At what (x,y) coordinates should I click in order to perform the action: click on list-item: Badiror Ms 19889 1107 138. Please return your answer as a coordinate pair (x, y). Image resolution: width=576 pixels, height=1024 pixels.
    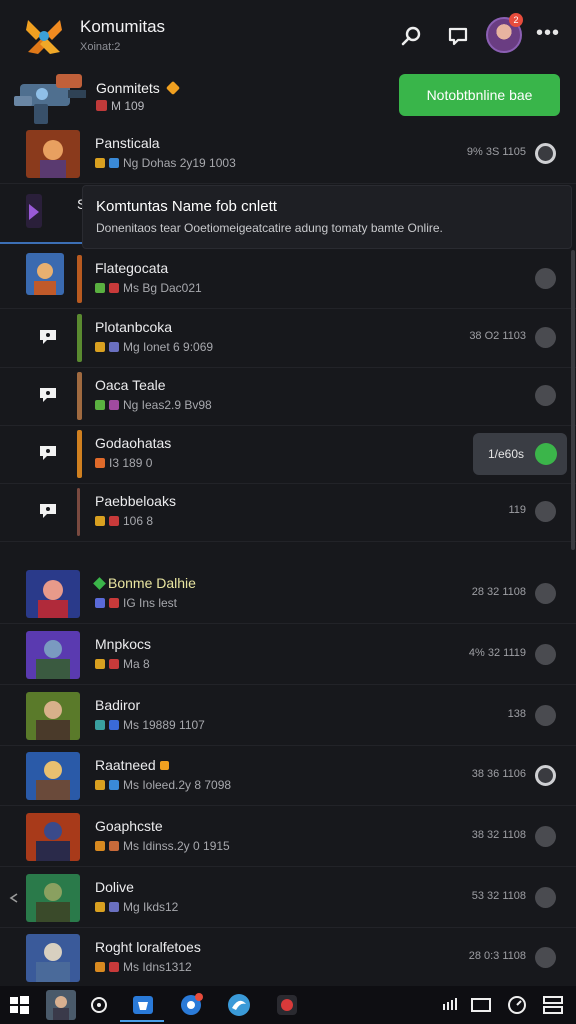
    Looking at the image, I should click on (288, 716).